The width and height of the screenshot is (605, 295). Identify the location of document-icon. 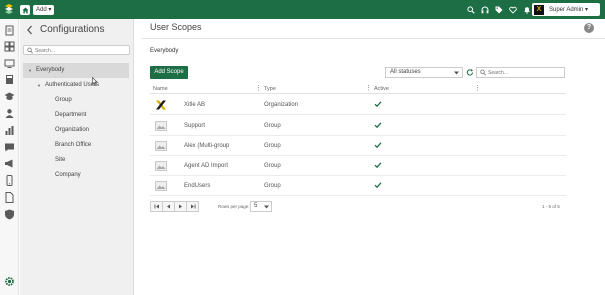
(9, 30).